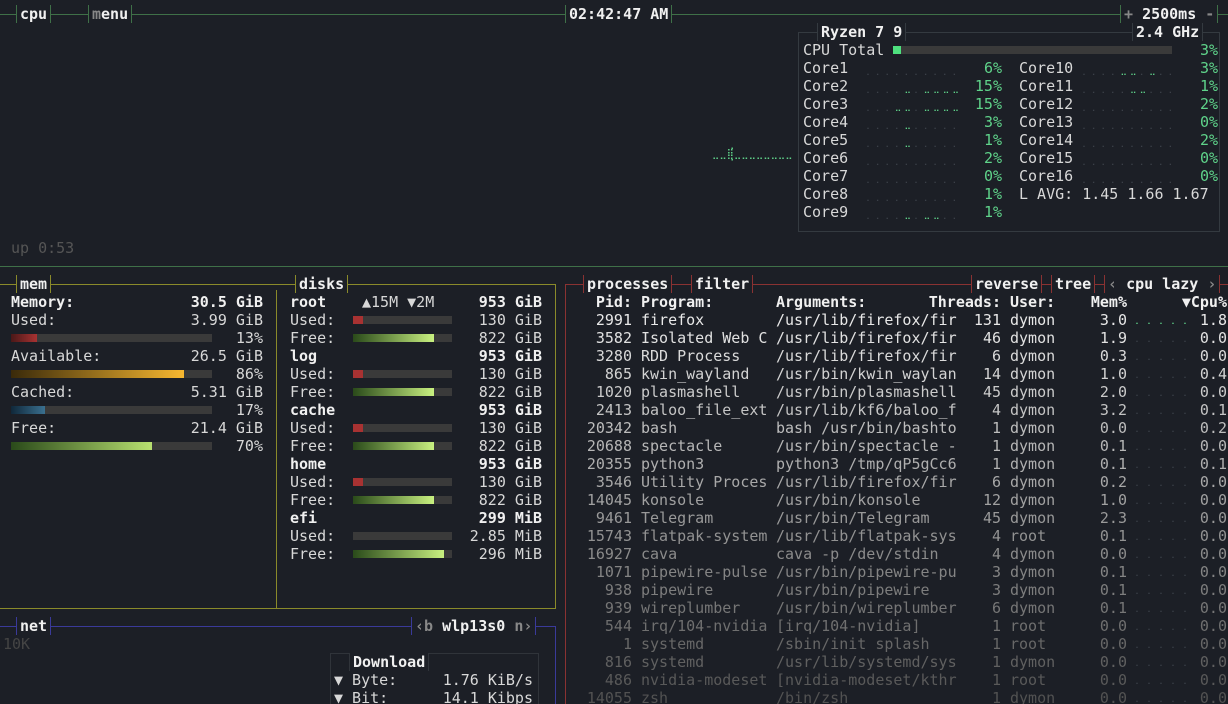 The width and height of the screenshot is (1228, 704). I want to click on process-pid: 544, so click(618, 626).